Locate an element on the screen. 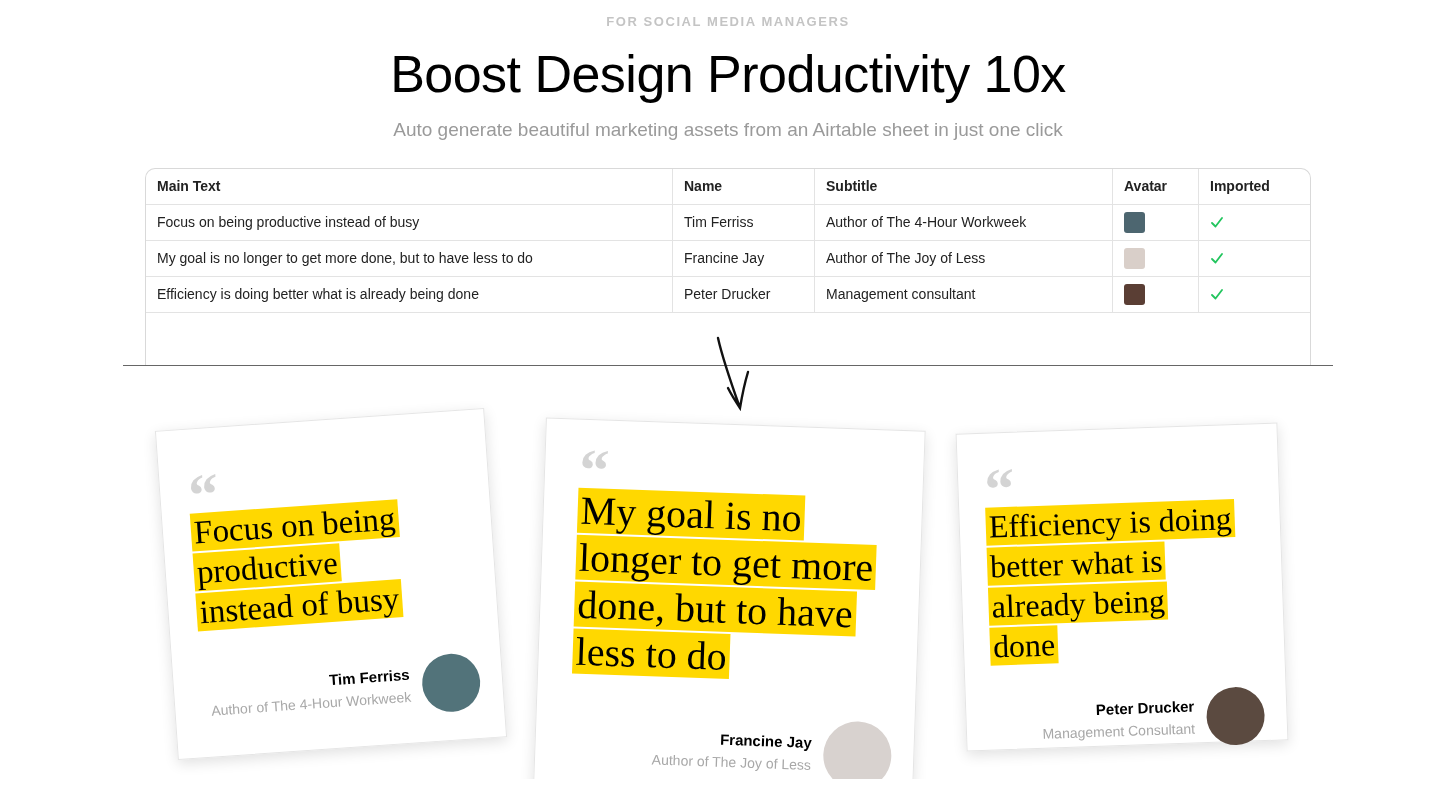 Image resolution: width=1456 pixels, height=793 pixels. column-header: Avatar is located at coordinates (1146, 186).